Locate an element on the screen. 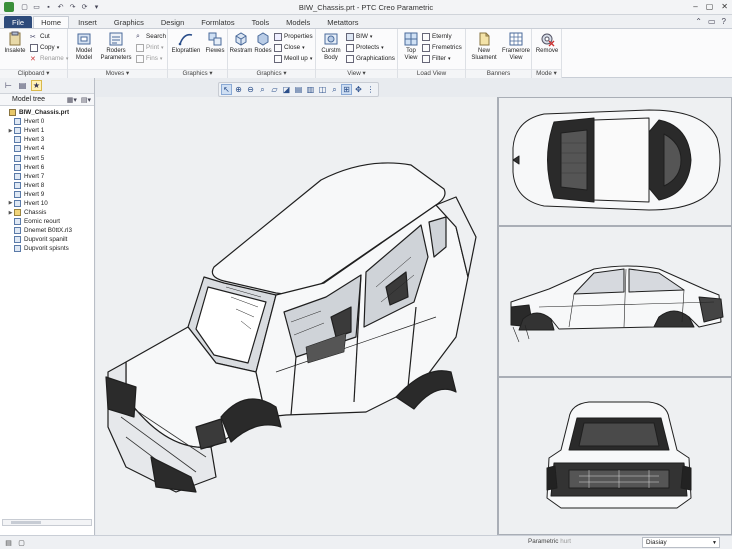 The height and width of the screenshot is (549, 732). eternly-button: Eternly is located at coordinates (437, 36).